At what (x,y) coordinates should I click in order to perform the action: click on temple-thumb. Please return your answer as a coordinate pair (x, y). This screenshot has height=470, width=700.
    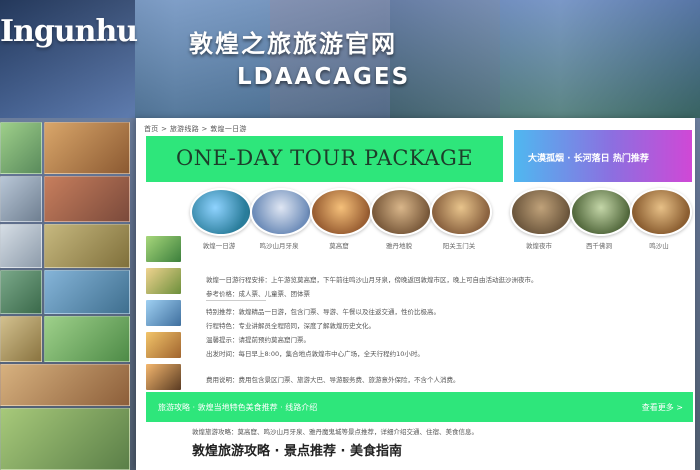
    Looking at the image, I should click on (341, 212).